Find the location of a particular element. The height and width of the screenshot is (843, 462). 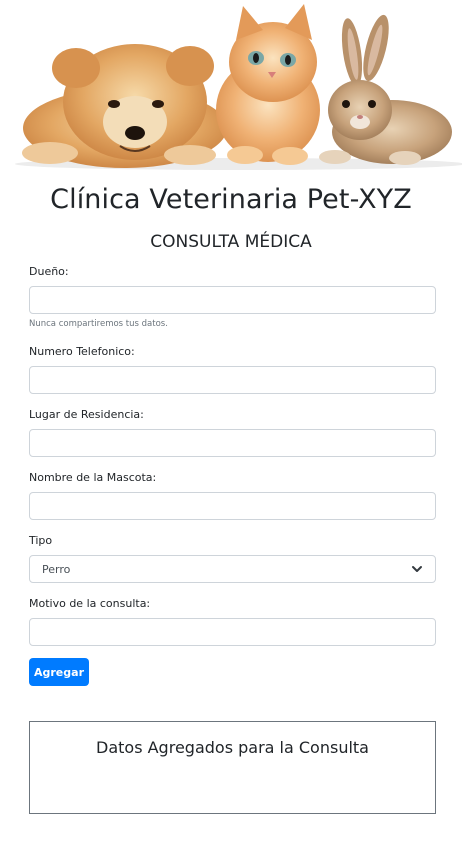

chevron-down-icon is located at coordinates (417, 569).